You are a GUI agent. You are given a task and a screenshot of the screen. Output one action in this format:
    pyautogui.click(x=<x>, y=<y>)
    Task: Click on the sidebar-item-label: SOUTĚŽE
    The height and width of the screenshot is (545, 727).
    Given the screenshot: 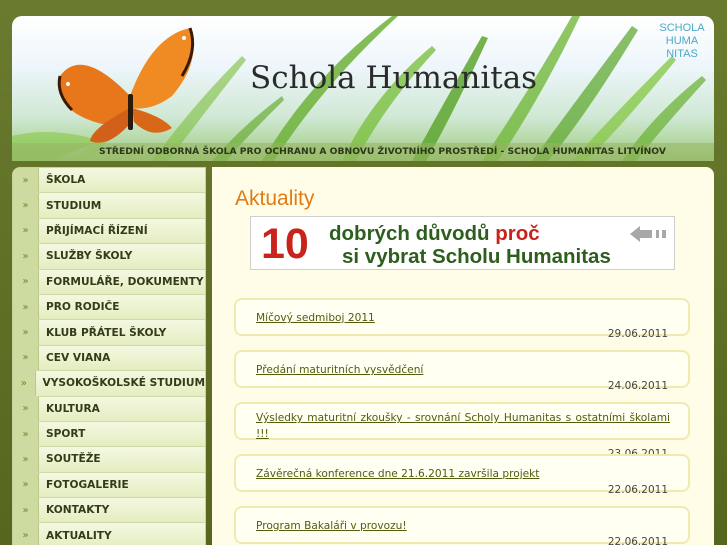 What is the action you would take?
    pyautogui.click(x=73, y=459)
    